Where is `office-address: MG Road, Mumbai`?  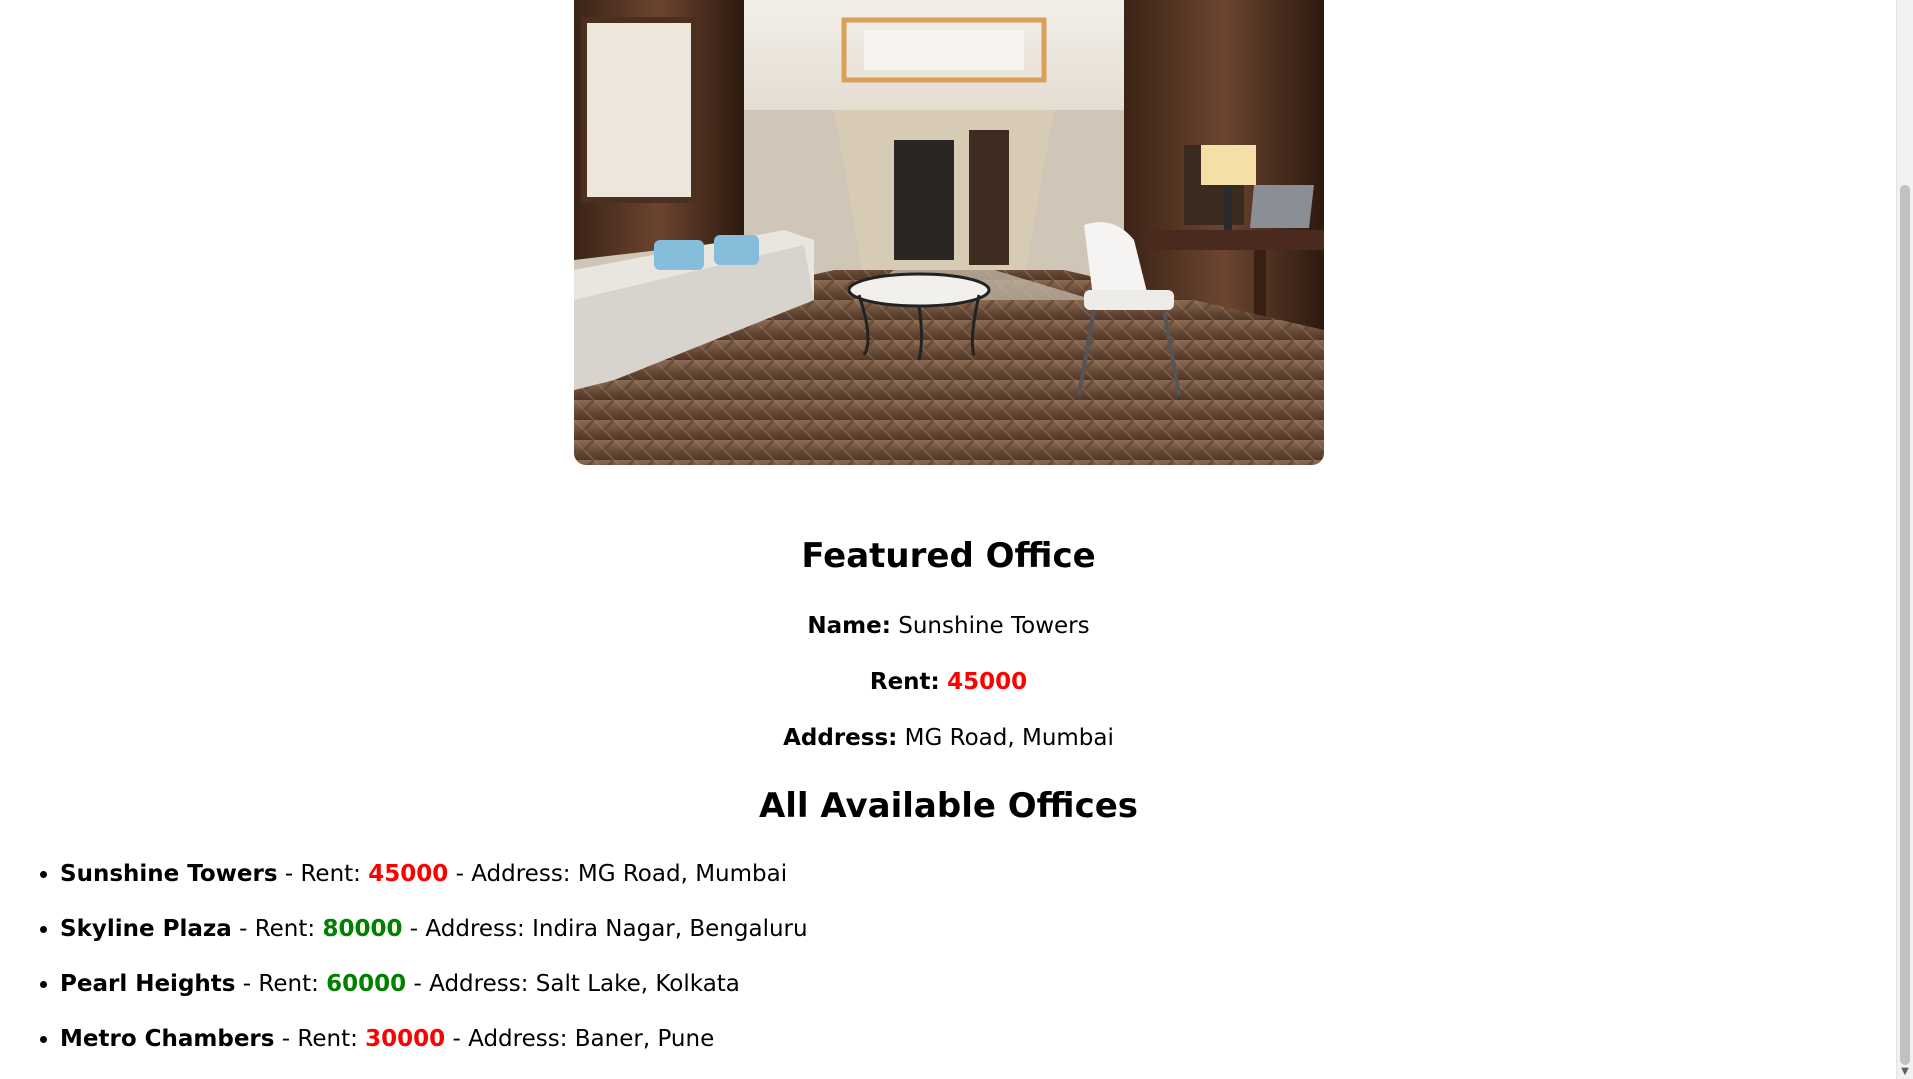
office-address: MG Road, Mumbai is located at coordinates (682, 874).